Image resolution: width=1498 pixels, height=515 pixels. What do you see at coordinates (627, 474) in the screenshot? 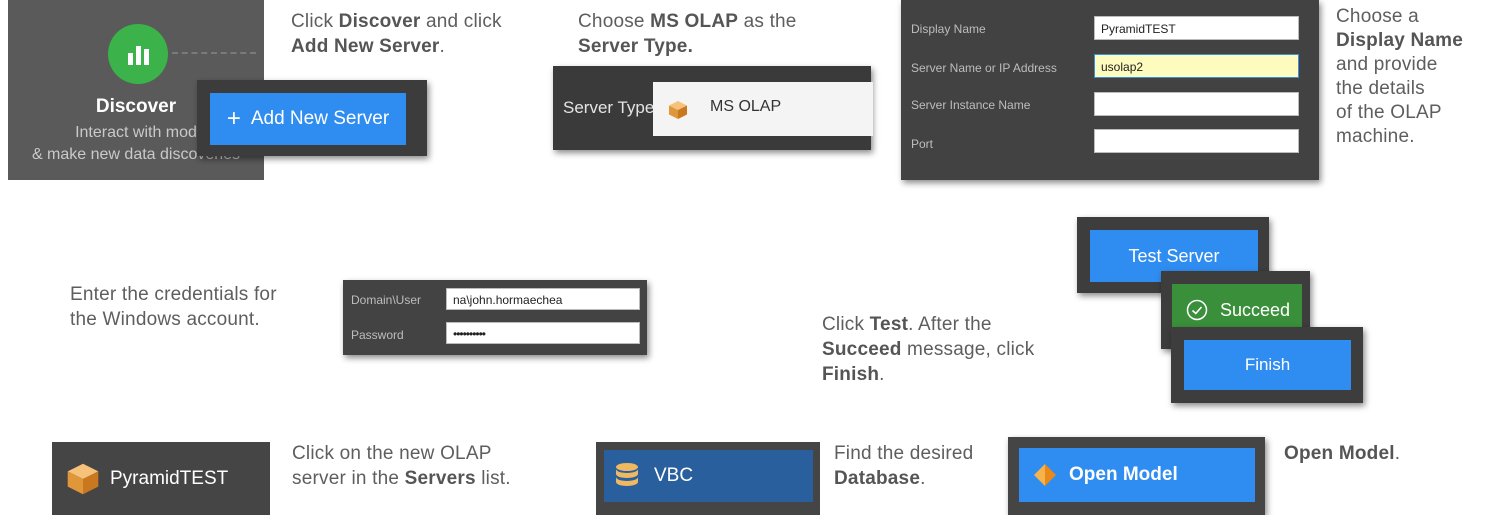
I see `database-icon` at bounding box center [627, 474].